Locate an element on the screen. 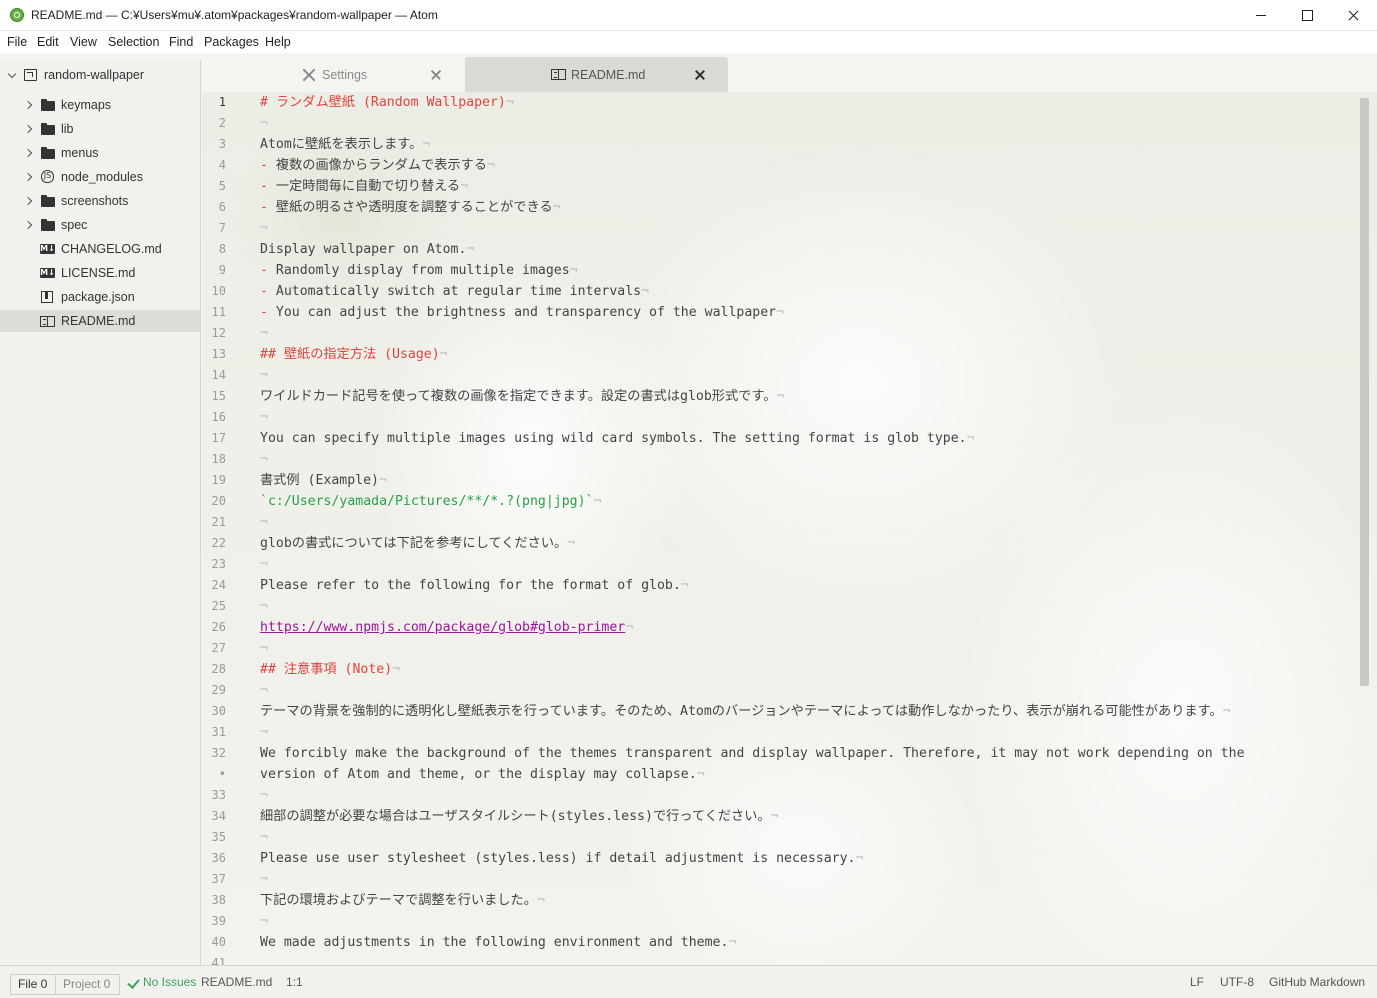 This screenshot has height=998, width=1377. menu-selection: Selection is located at coordinates (133, 42).